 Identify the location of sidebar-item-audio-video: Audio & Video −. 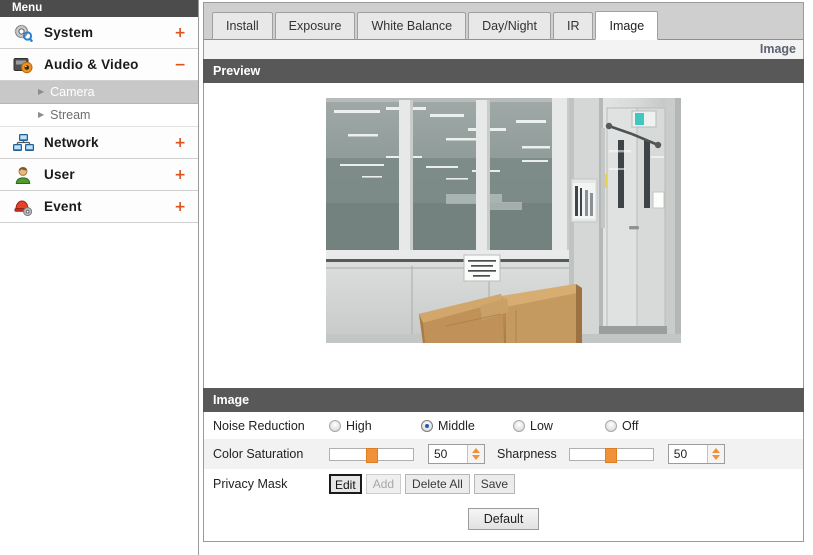
(99, 65).